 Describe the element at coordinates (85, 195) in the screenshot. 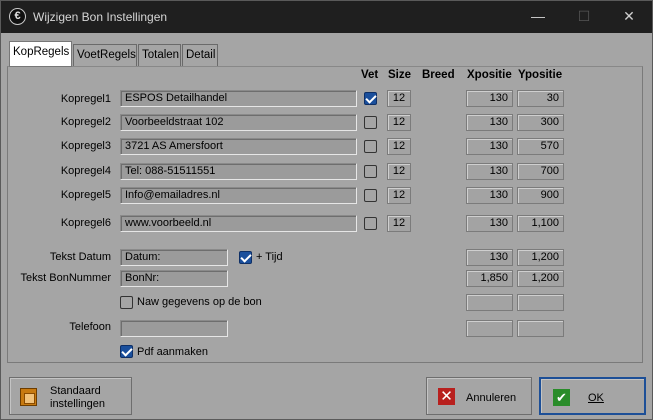

I see `row-label: Kopregel5` at that location.